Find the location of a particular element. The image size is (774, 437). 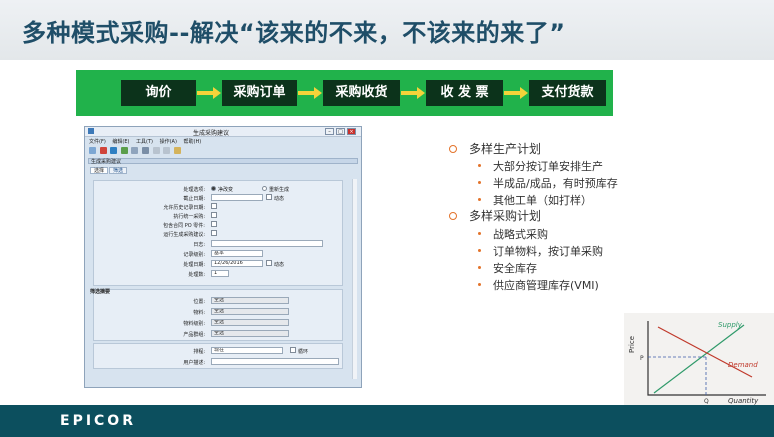

filter-part-label: 物料: is located at coordinates (199, 313).